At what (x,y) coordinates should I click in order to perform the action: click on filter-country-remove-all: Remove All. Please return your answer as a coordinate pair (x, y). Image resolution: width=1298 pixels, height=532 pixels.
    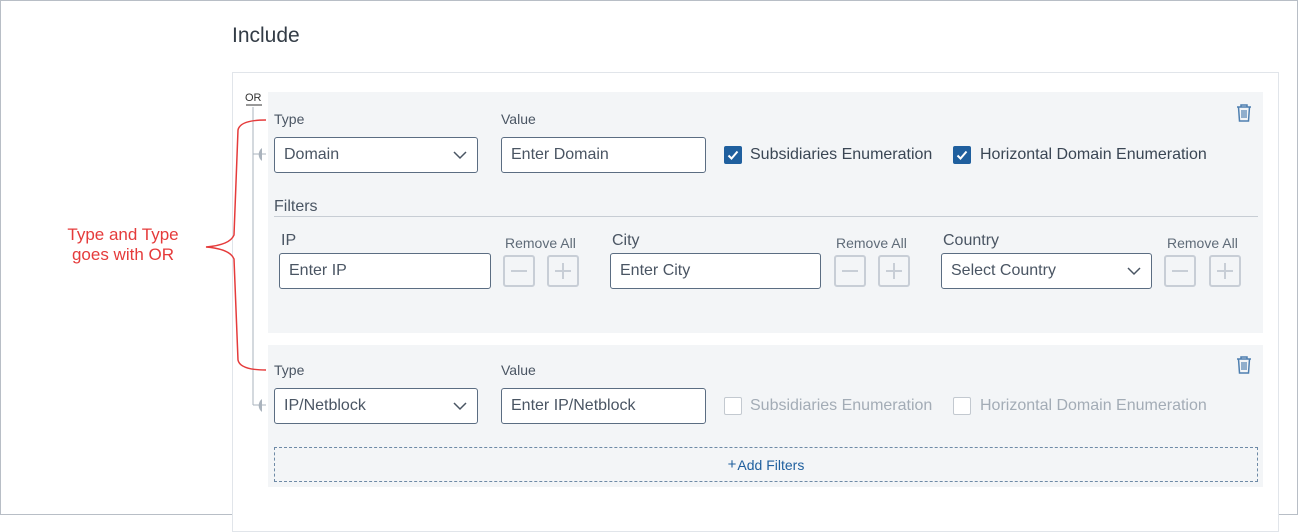
    Looking at the image, I should click on (1202, 243).